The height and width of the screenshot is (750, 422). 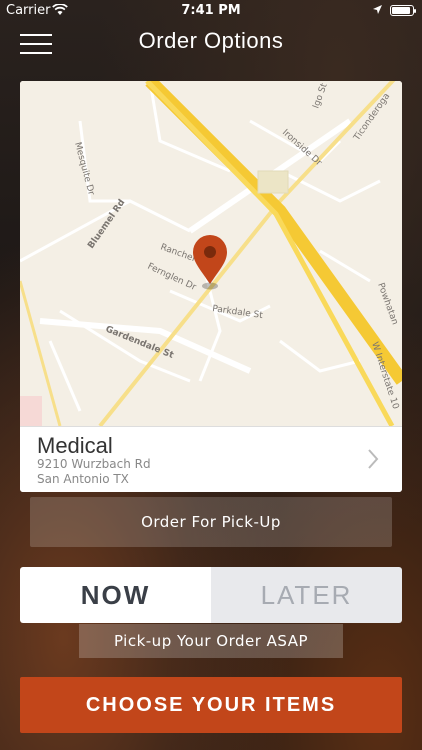 What do you see at coordinates (94, 464) in the screenshot?
I see `location-address-line1: 9210 Wurzbach Rd` at bounding box center [94, 464].